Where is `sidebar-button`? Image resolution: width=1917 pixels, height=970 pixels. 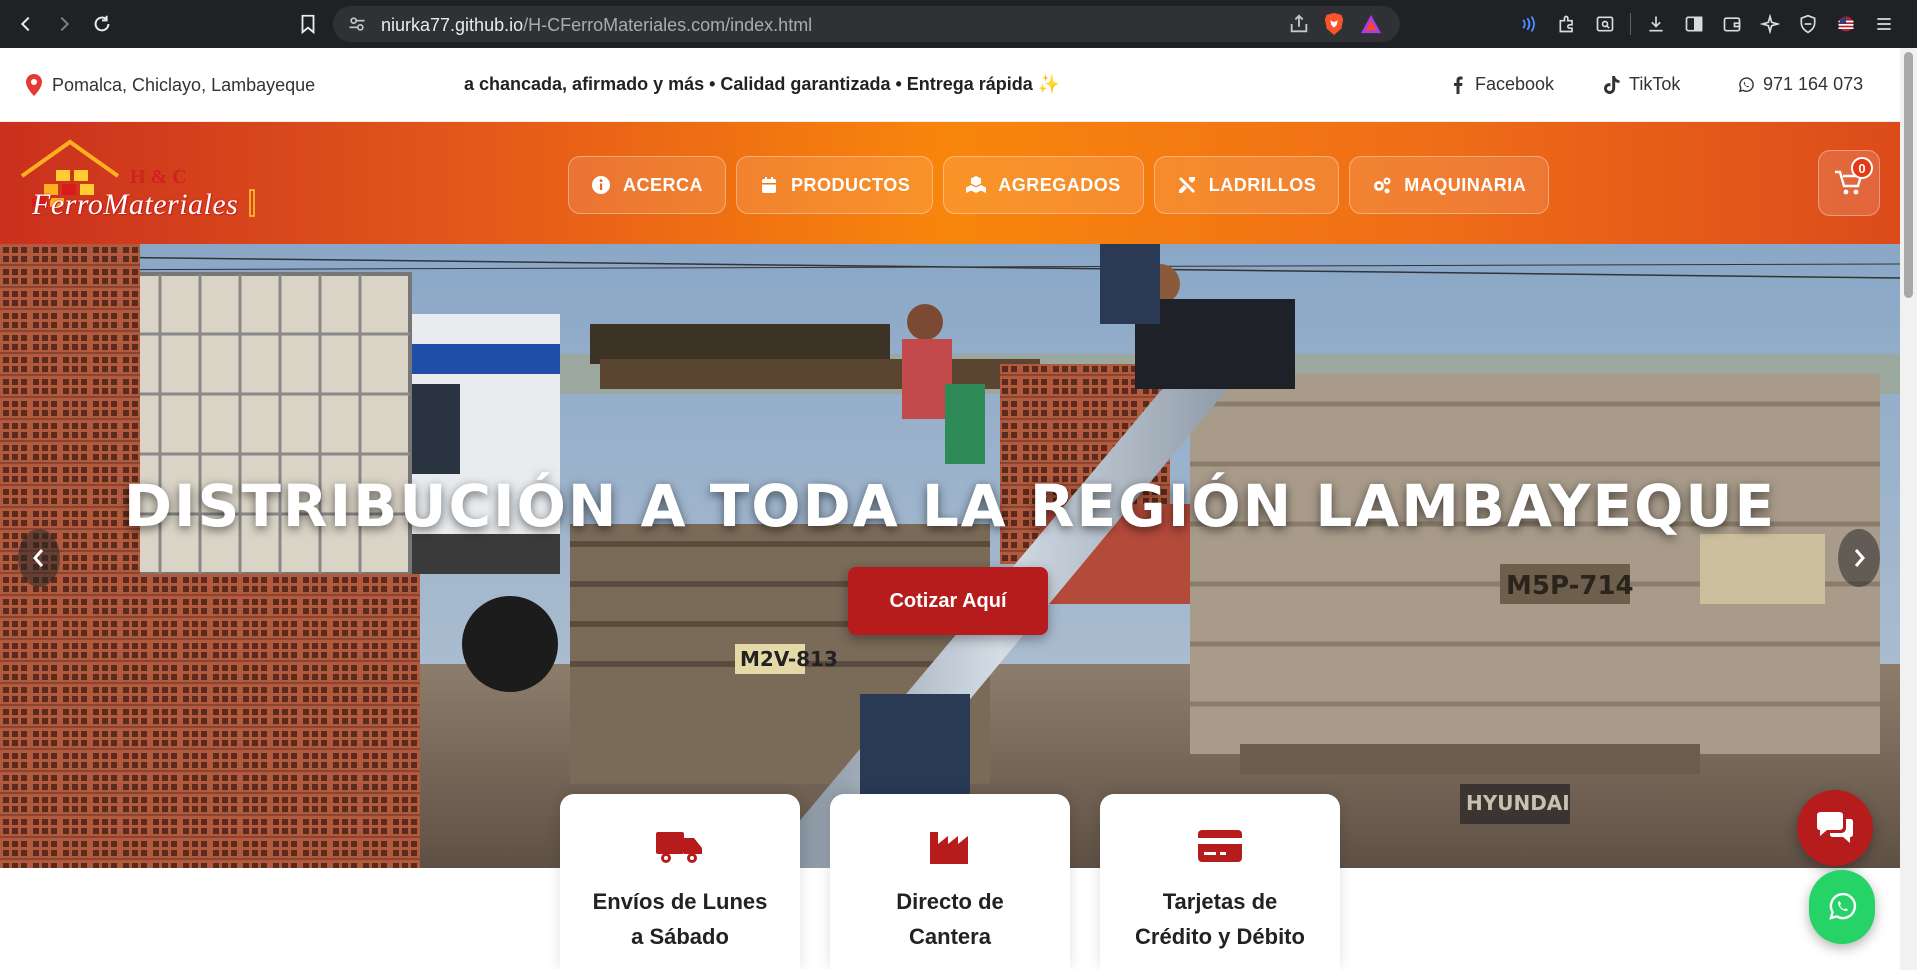
sidebar-button is located at coordinates (1694, 24).